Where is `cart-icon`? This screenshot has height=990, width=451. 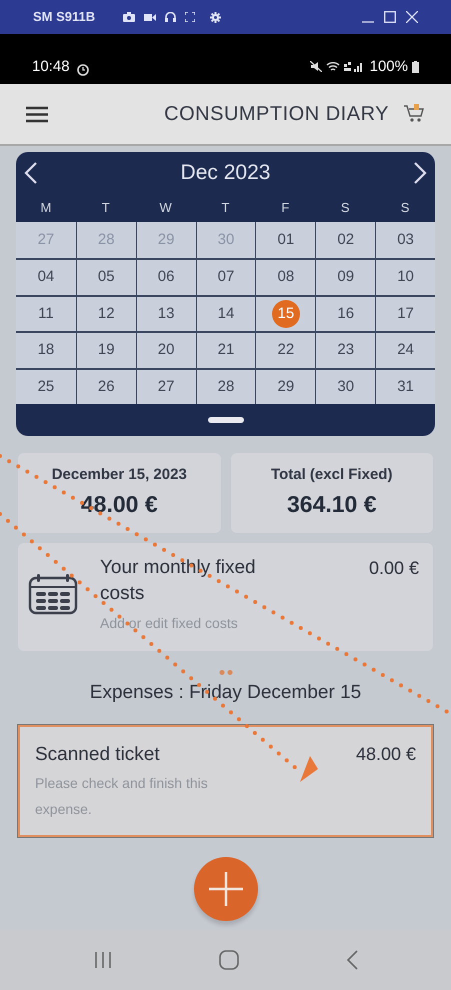 cart-icon is located at coordinates (414, 114).